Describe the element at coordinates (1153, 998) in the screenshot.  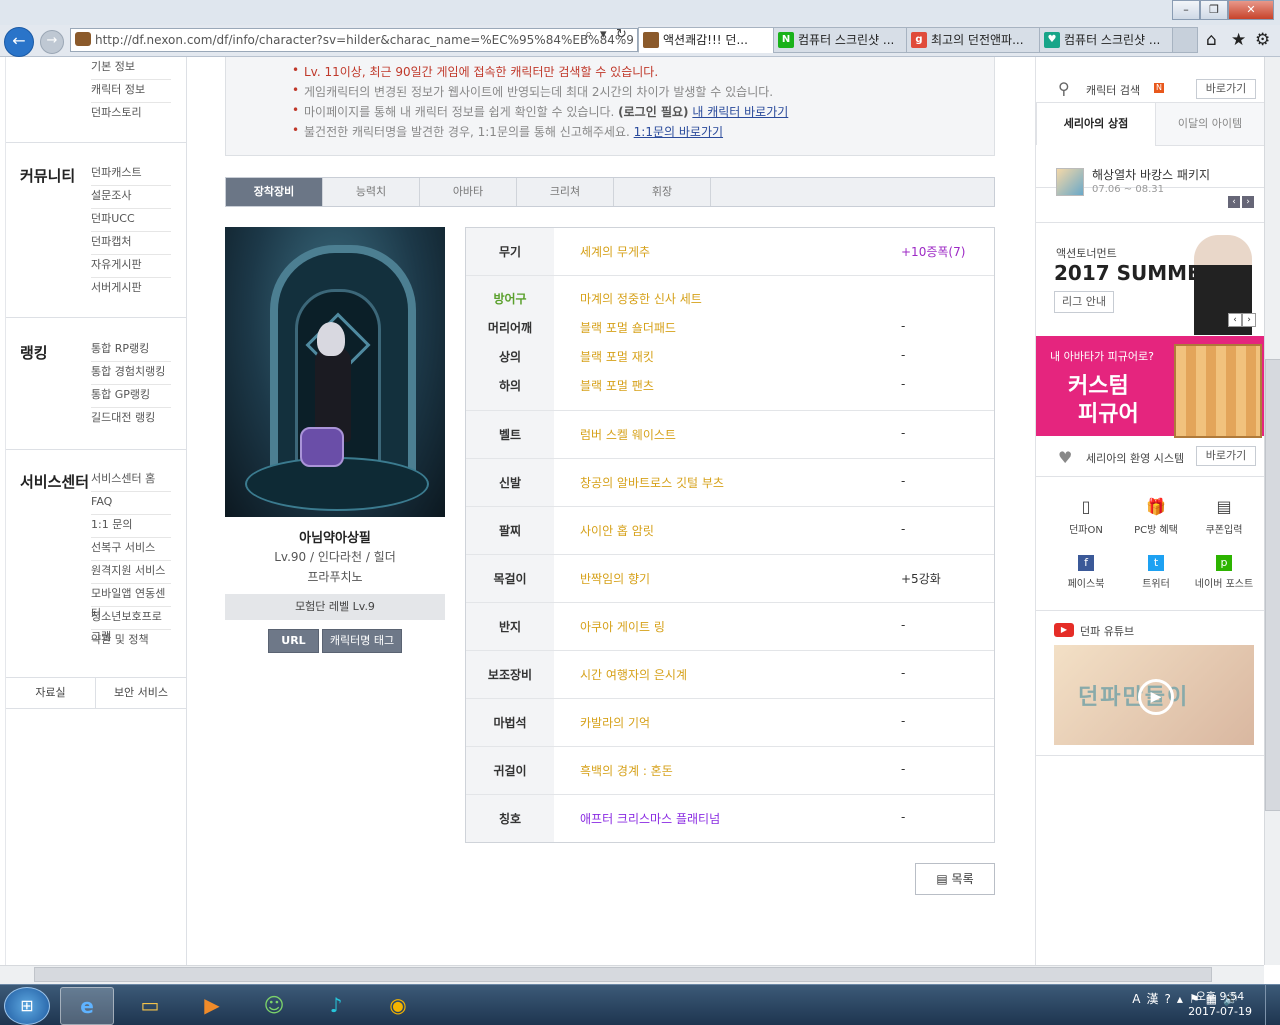
I see `hanja-icon: 漢` at that location.